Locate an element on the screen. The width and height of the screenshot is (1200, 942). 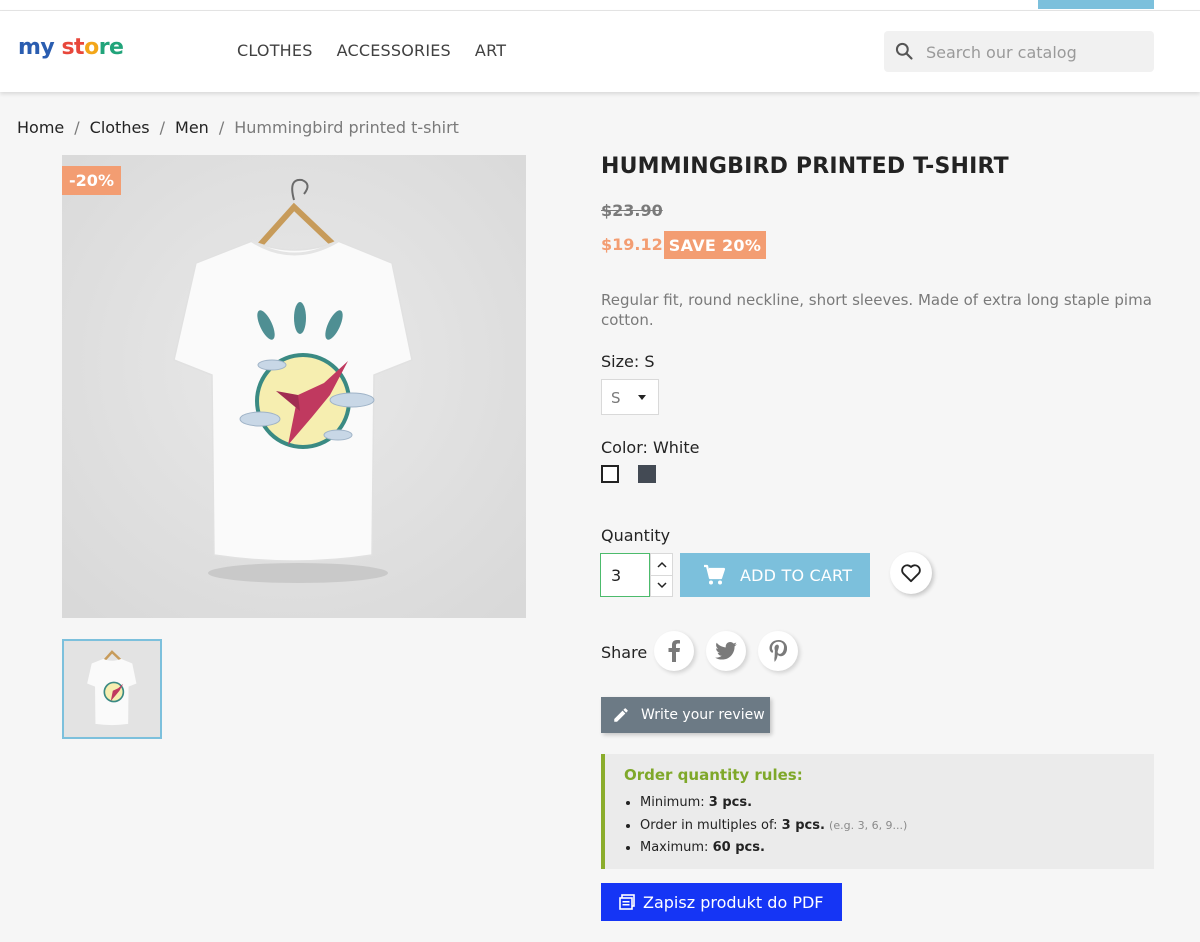
add-to-cart-button: ADD TO CART is located at coordinates (775, 575).